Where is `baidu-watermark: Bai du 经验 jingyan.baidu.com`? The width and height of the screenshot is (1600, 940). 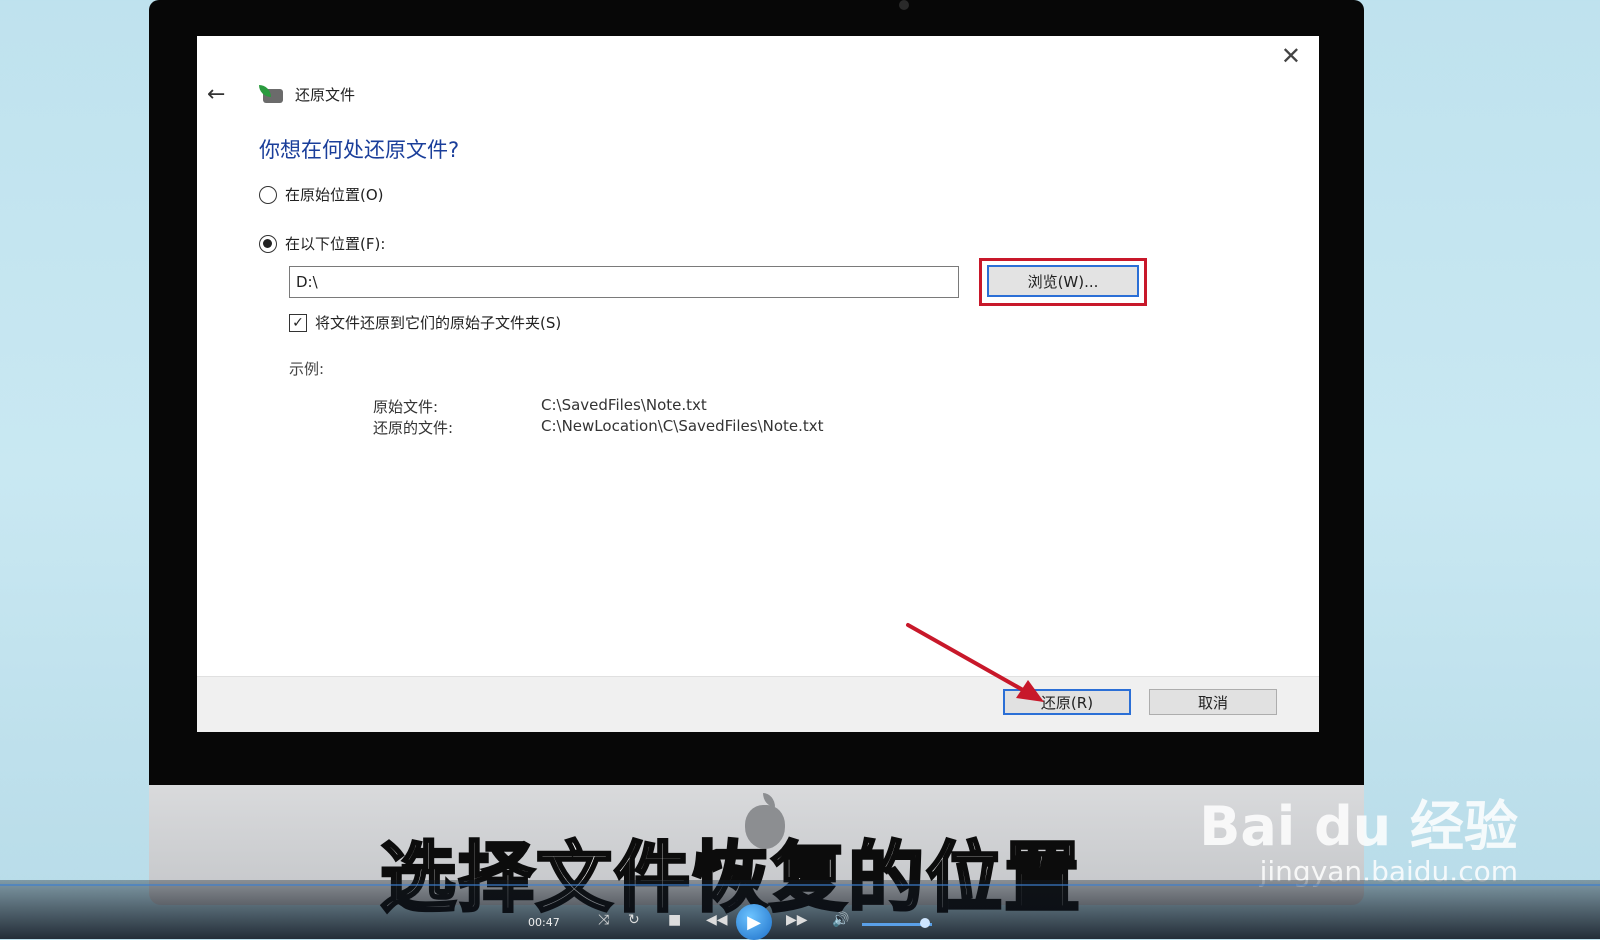 baidu-watermark: Bai du 经验 jingyan.baidu.com is located at coordinates (1358, 835).